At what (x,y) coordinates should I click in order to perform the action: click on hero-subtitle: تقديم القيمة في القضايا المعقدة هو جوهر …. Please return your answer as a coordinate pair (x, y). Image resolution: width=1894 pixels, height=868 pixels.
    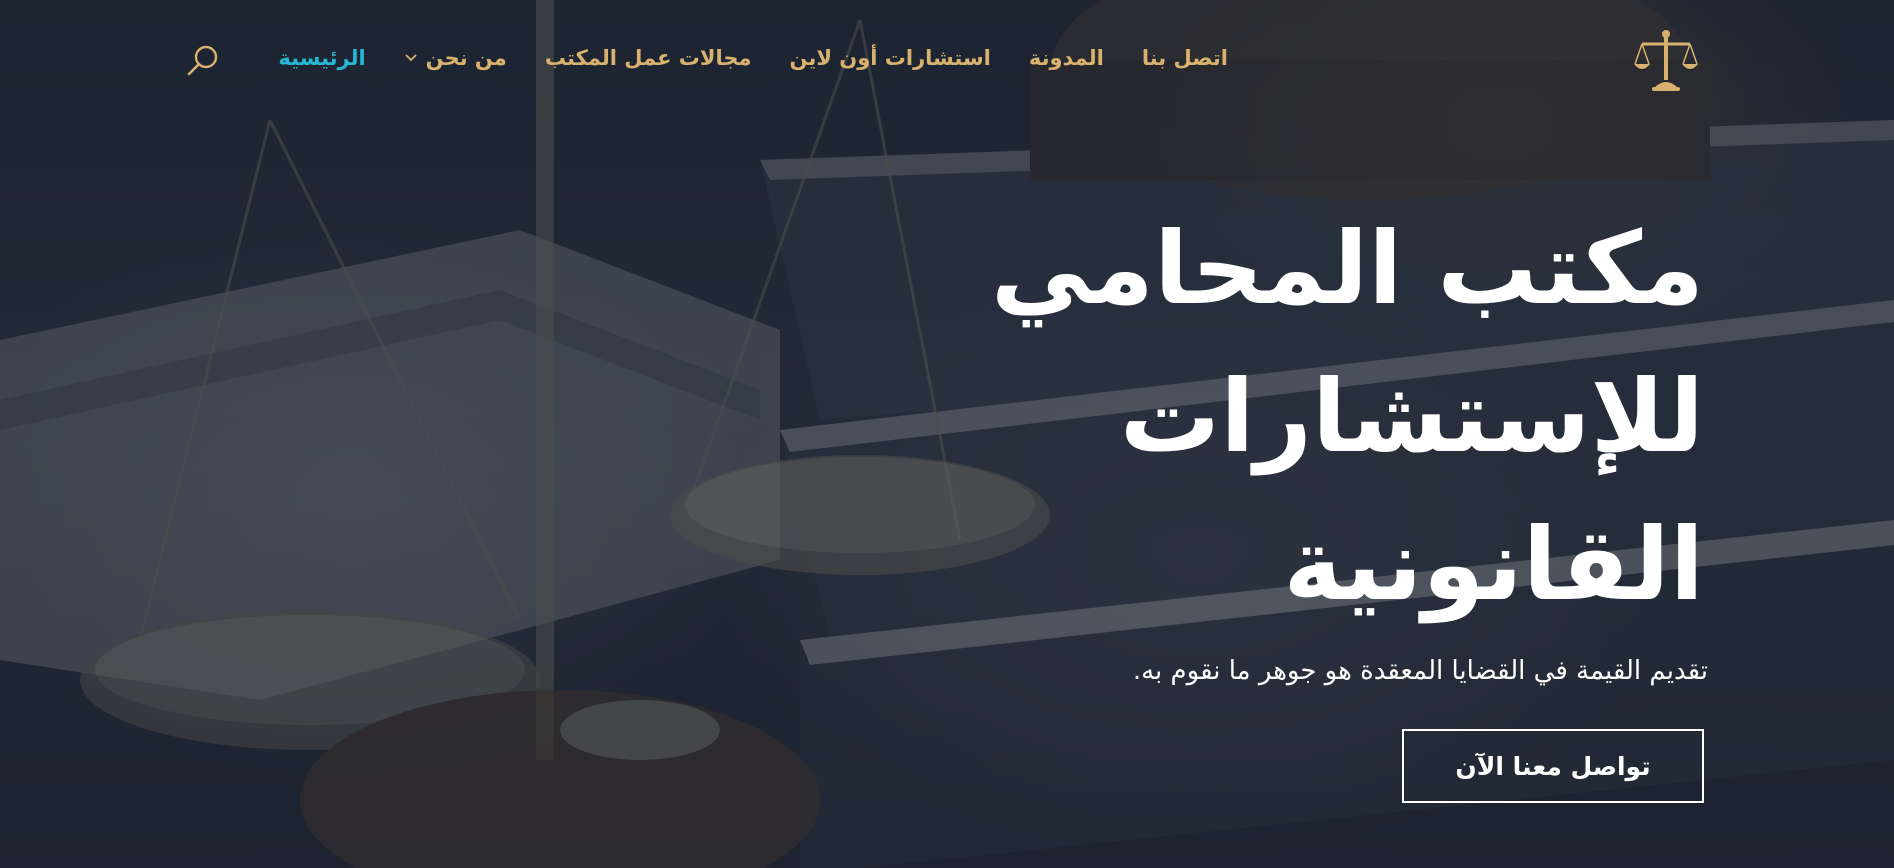
    Looking at the image, I should click on (1420, 671).